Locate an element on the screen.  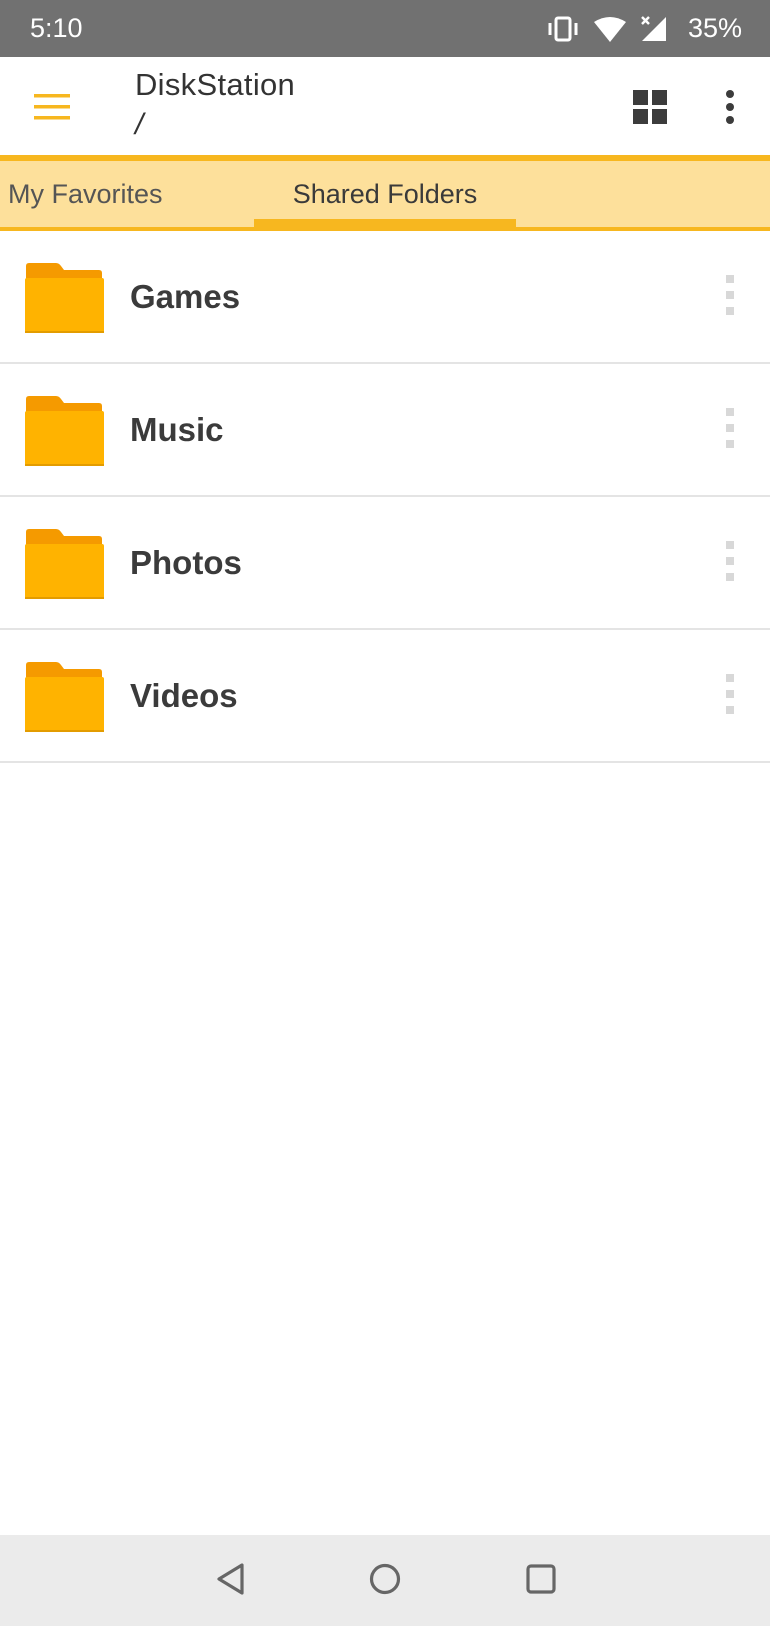
home-icon is located at coordinates (385, 1581).